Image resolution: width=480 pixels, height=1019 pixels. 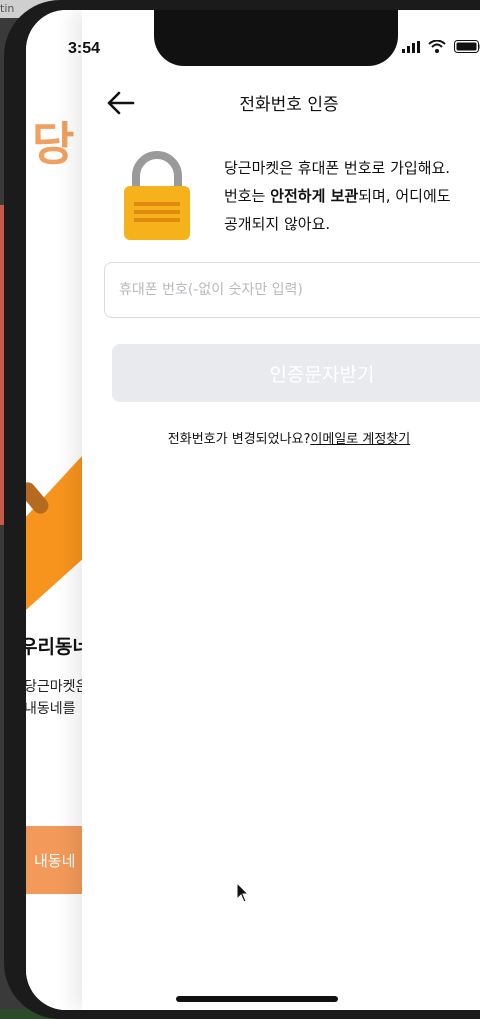 What do you see at coordinates (247, 196) in the screenshot?
I see `intro-line2-prefix: 번호는` at bounding box center [247, 196].